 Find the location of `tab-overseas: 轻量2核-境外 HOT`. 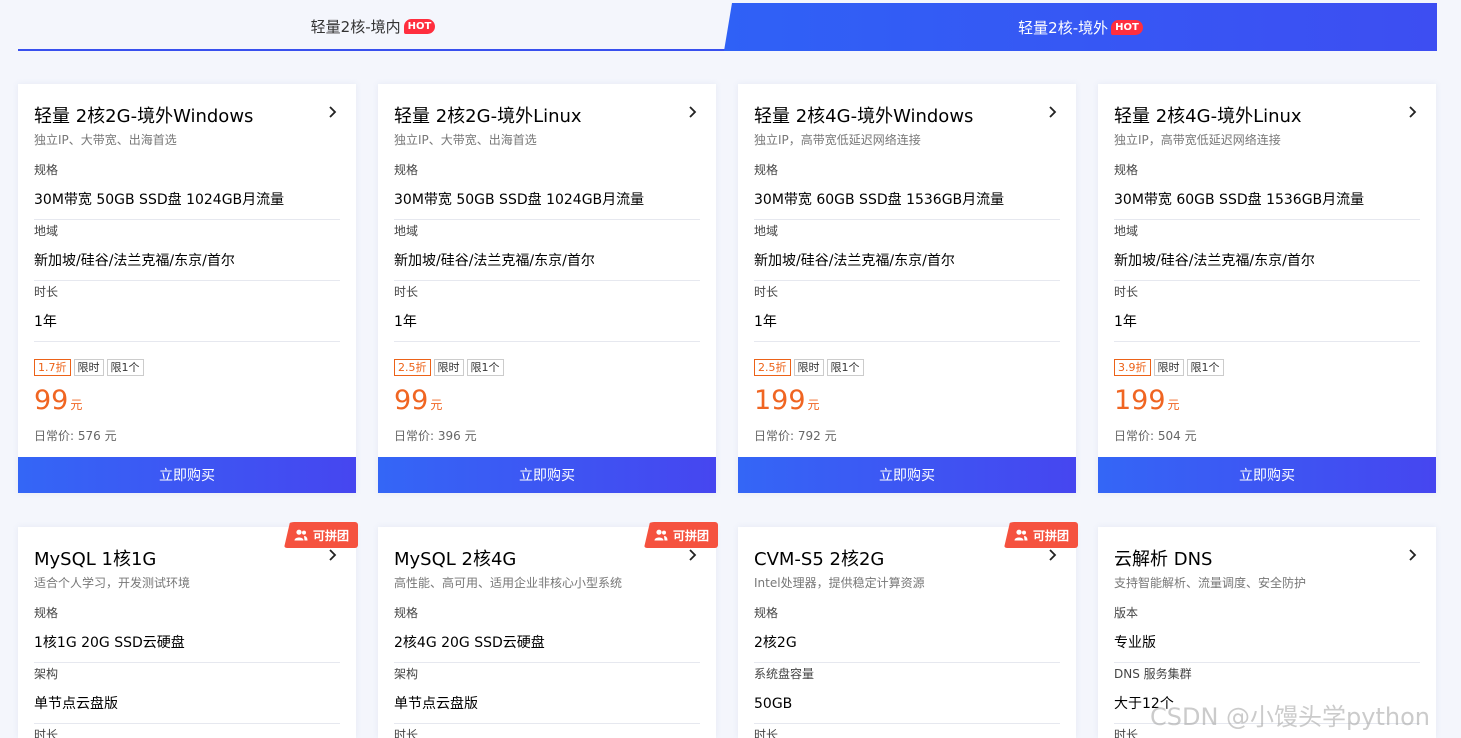

tab-overseas: 轻量2核-境外 HOT is located at coordinates (1080, 27).